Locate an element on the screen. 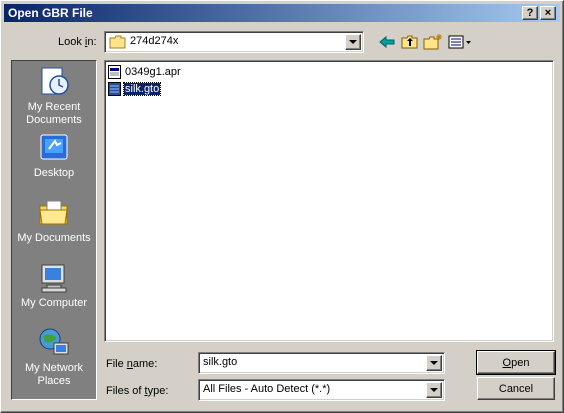 The height and width of the screenshot is (413, 564). look-in-label: Look in: is located at coordinates (77, 42).